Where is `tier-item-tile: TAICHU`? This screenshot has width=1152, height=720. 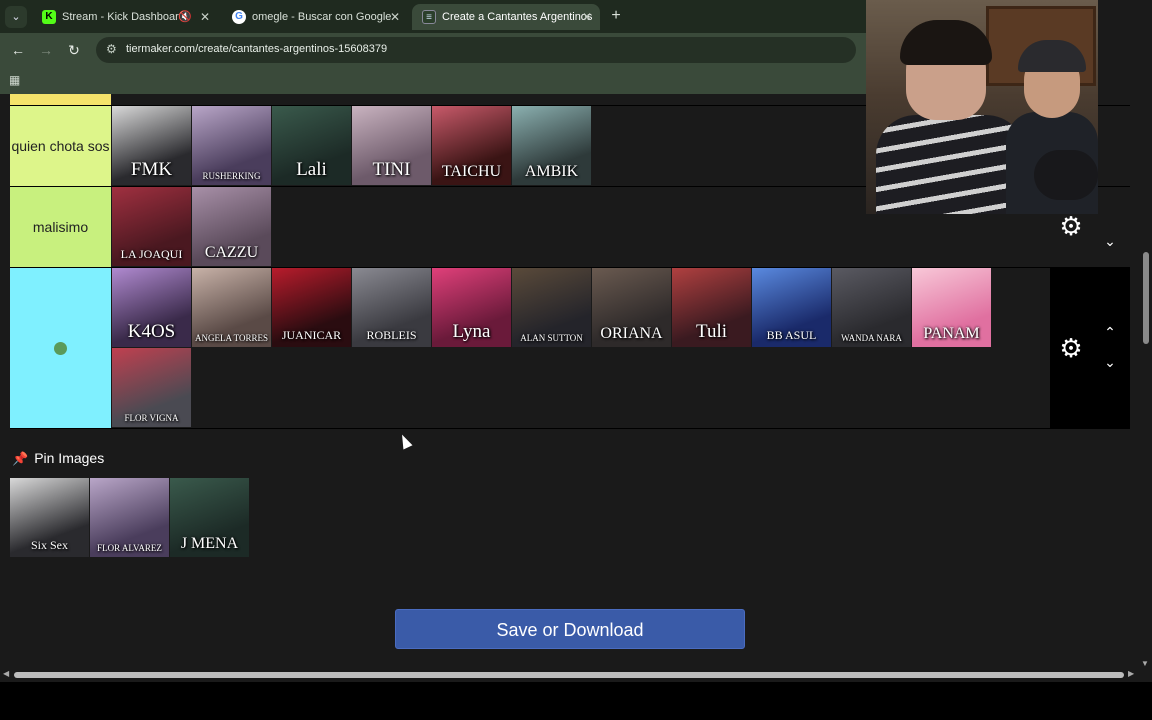
tier-item-tile: TAICHU is located at coordinates (471, 145).